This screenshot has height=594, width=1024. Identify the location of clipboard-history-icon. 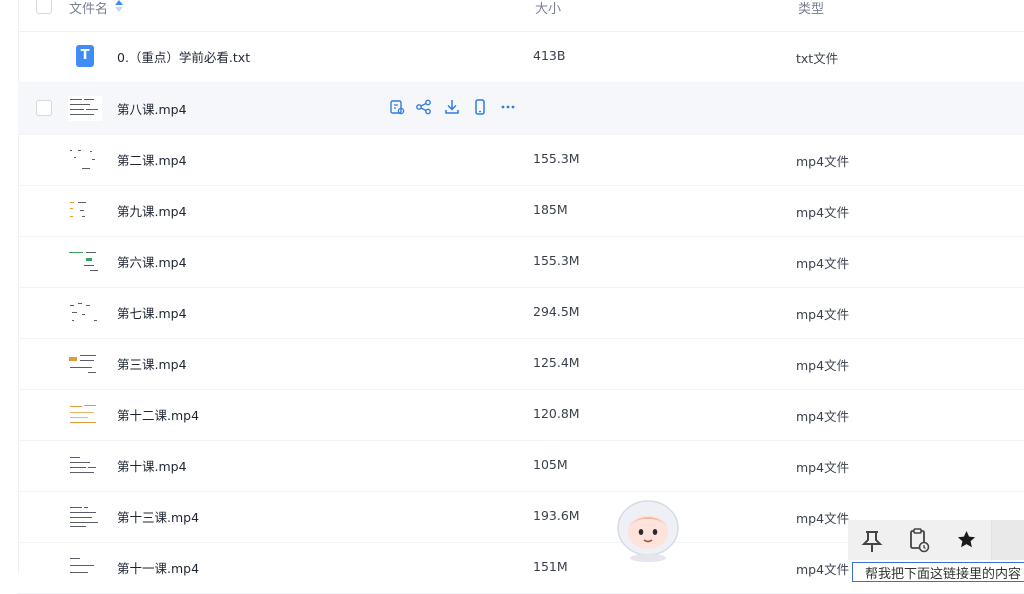
(918, 540).